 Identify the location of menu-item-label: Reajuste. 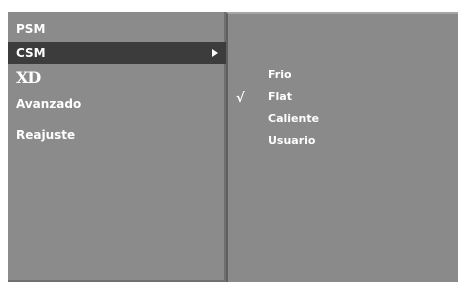
(46, 135).